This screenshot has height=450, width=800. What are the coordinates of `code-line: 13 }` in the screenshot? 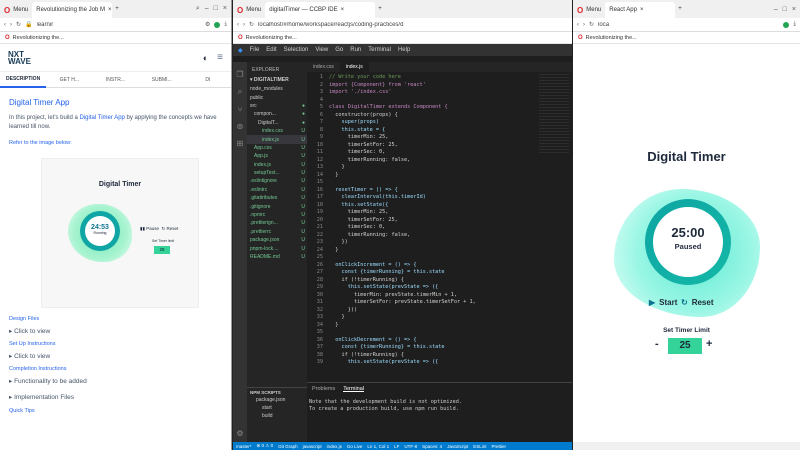 It's located at (439, 168).